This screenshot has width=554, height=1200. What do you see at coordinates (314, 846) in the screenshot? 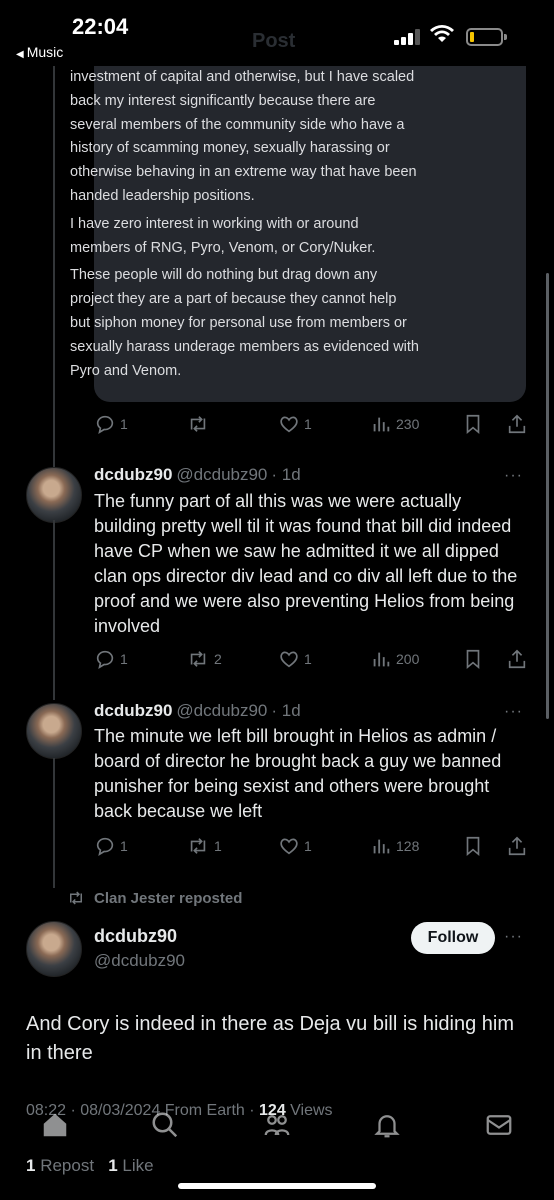
I see `post-actions: 1 1 1 128` at bounding box center [314, 846].